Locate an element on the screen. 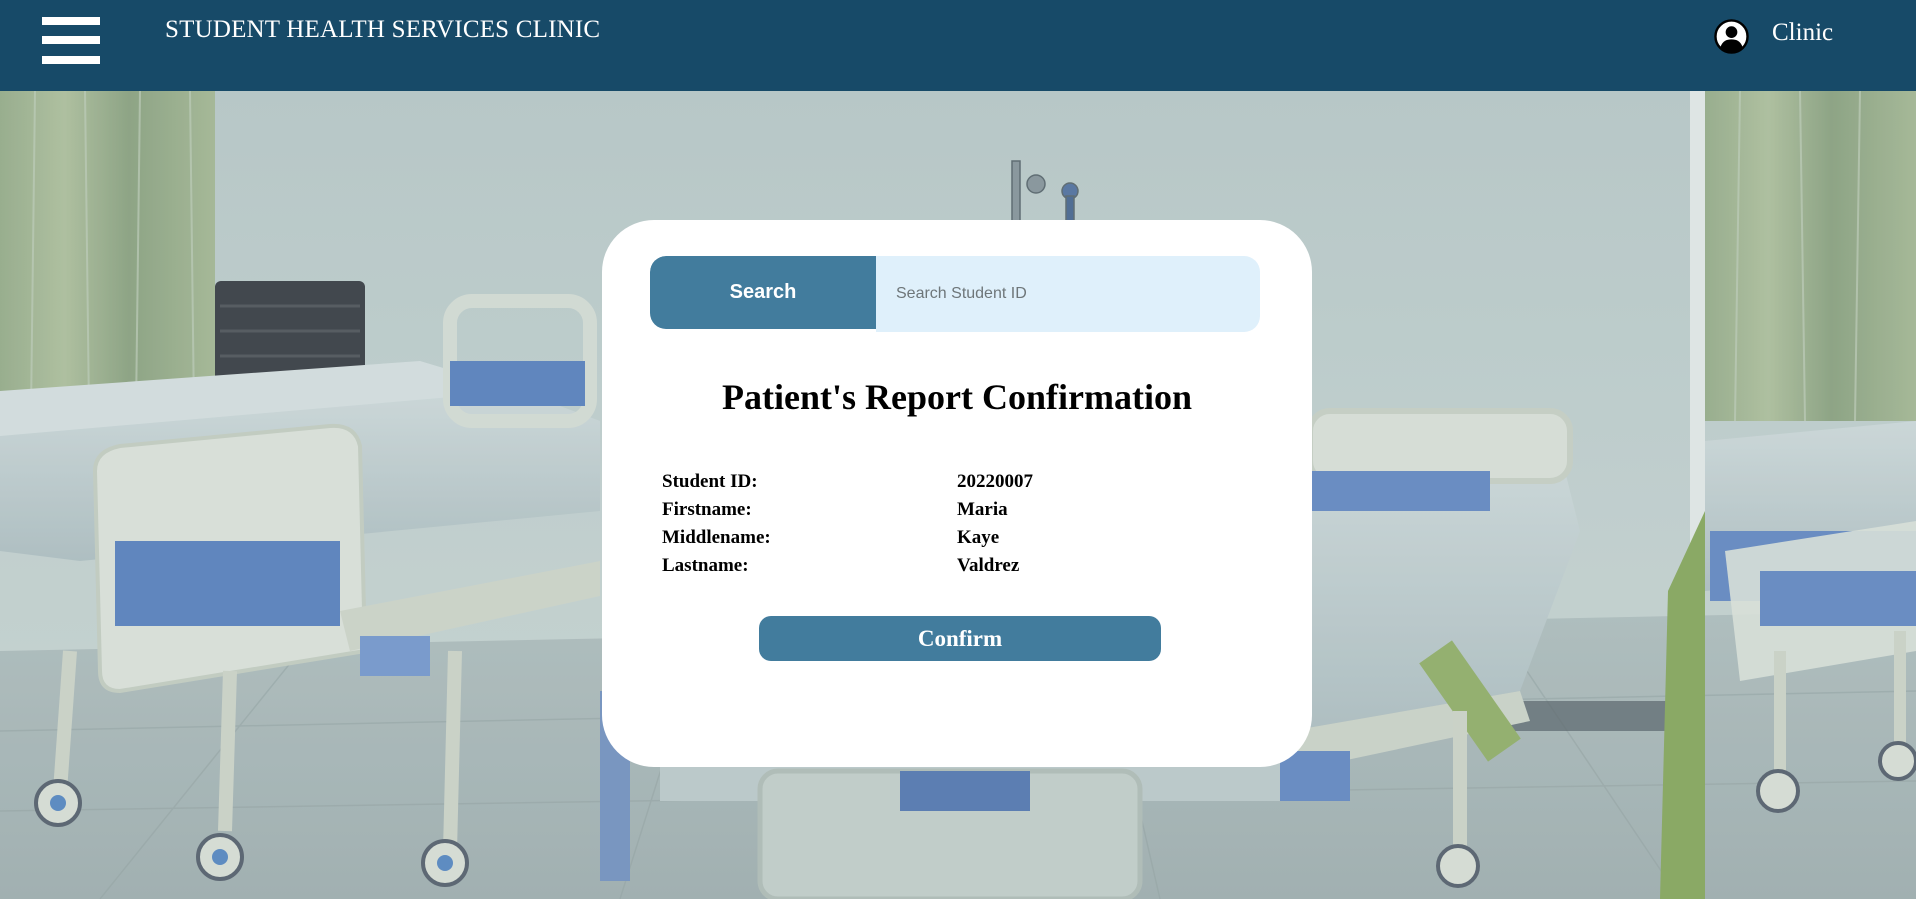 Image resolution: width=1916 pixels, height=899 pixels. info-value: 20220007 is located at coordinates (995, 481).